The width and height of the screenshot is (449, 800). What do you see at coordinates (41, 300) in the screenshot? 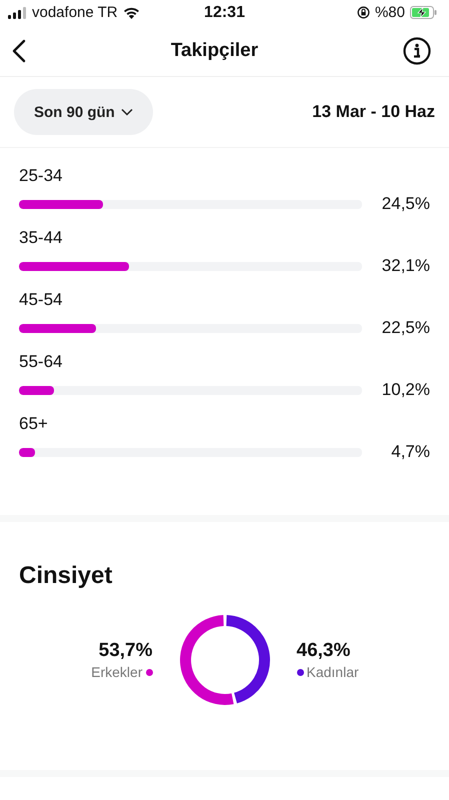
I see `age-group-label: 45-54` at bounding box center [41, 300].